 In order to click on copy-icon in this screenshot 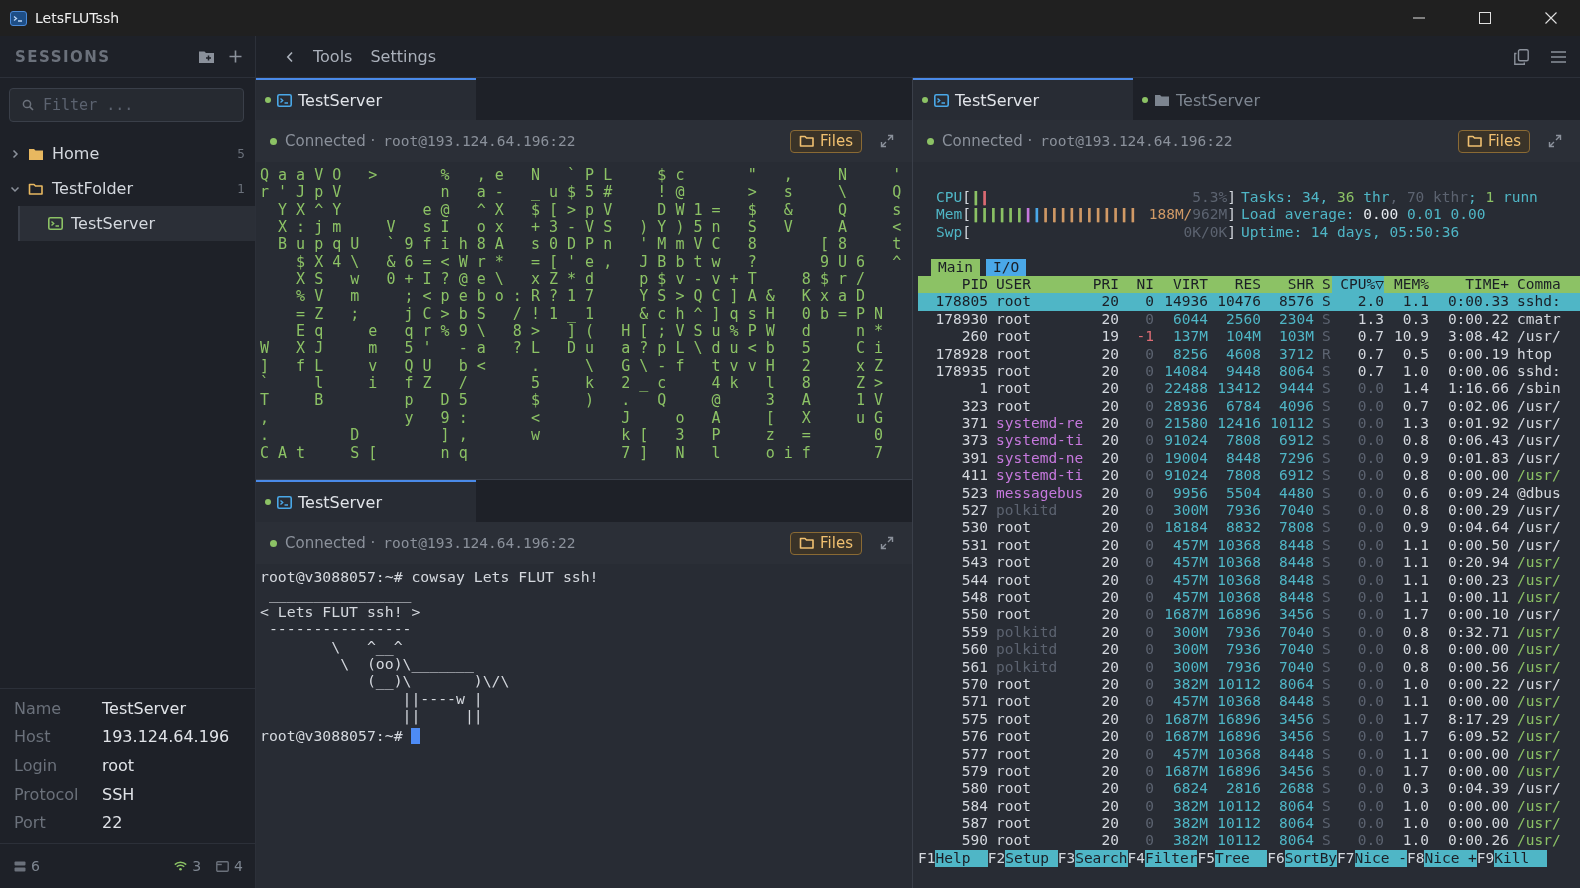, I will do `click(1521, 56)`.